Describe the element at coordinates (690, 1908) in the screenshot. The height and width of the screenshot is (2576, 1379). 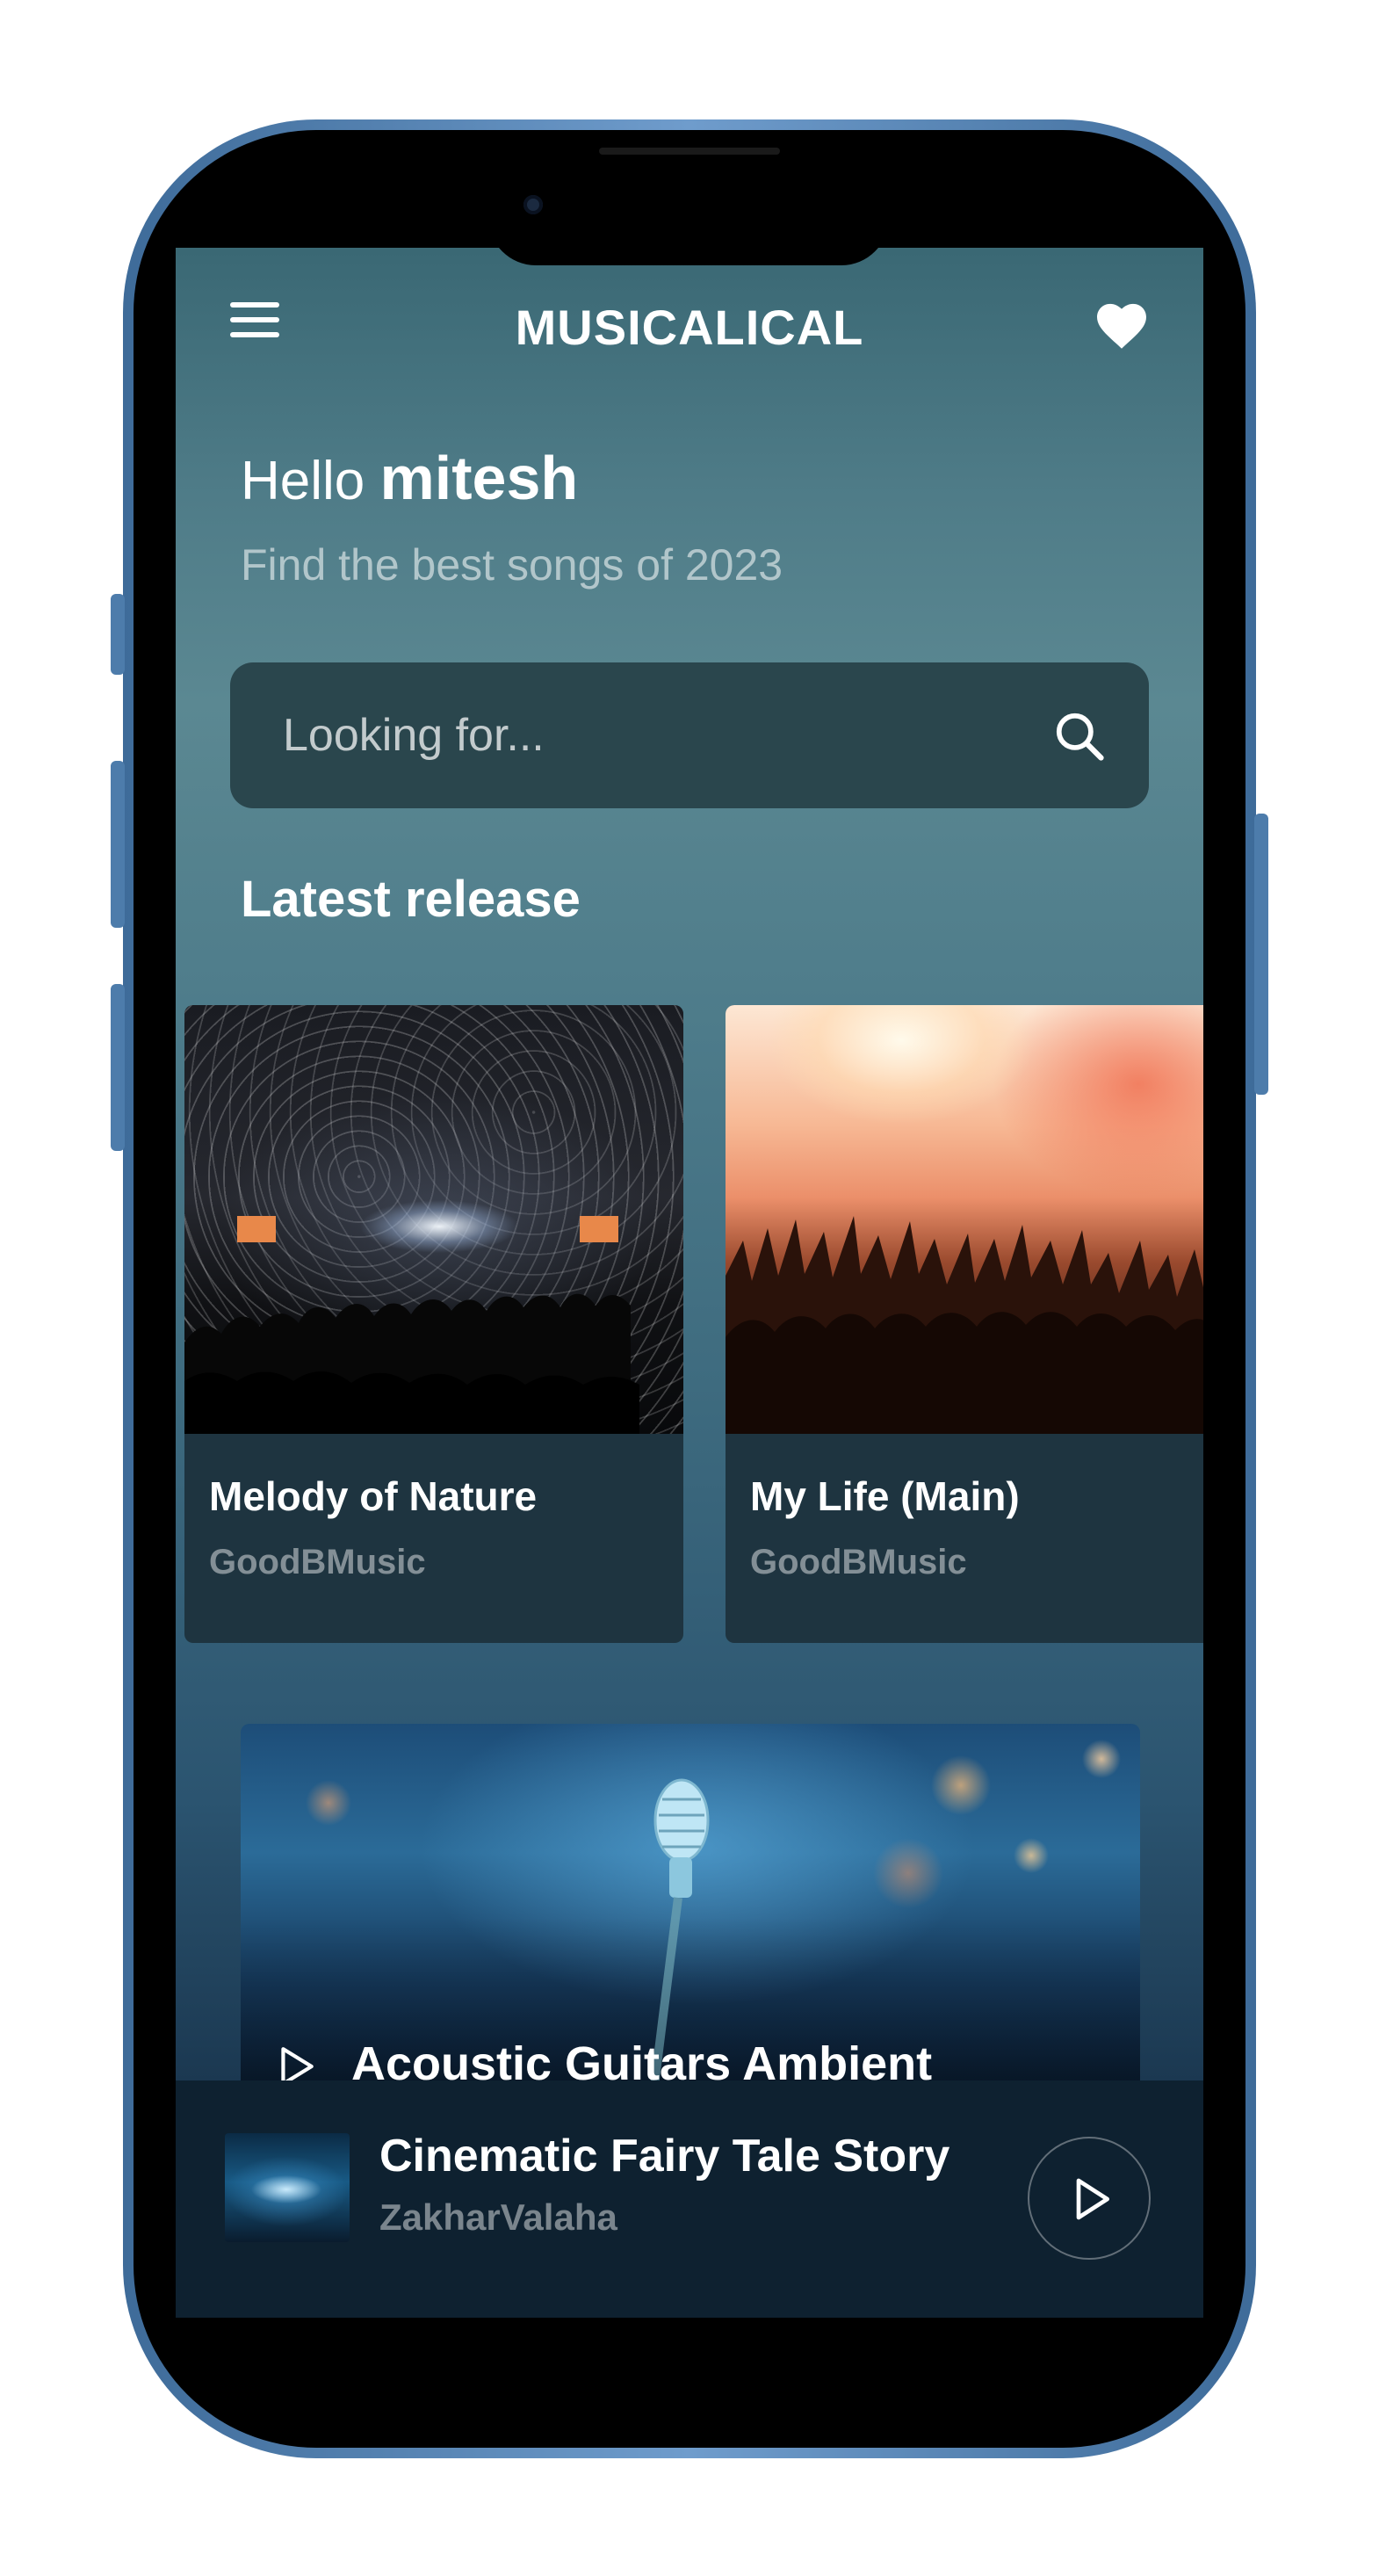
I see `featured-track-card: Acoustic Guitars Ambient` at that location.